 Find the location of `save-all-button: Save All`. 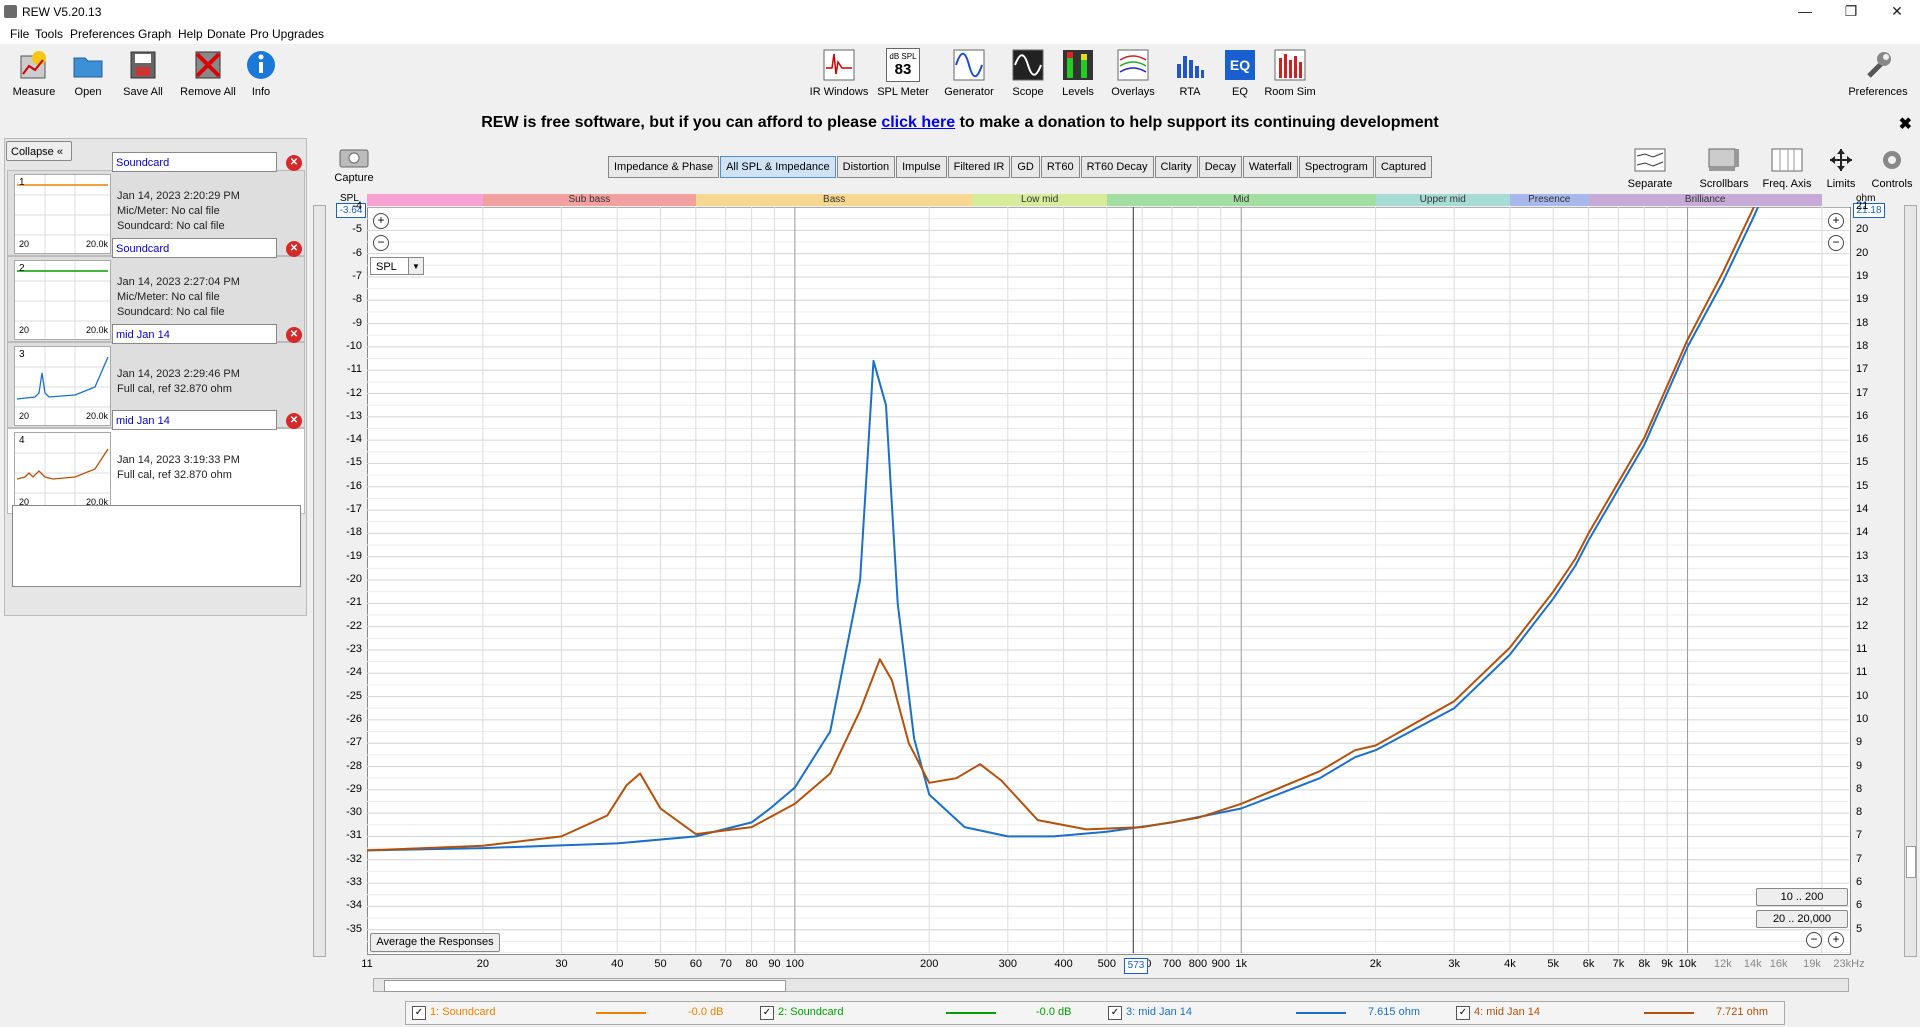

save-all-button: Save All is located at coordinates (143, 73).